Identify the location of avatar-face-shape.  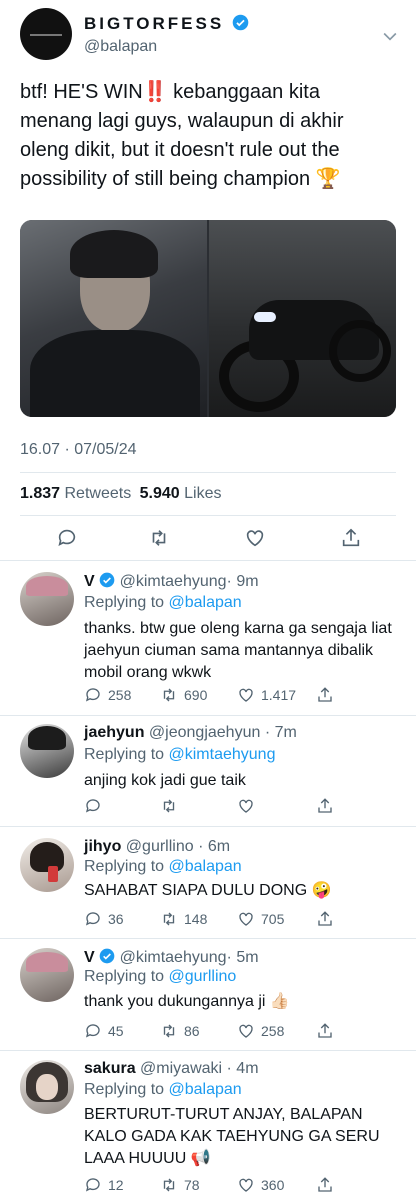
(47, 1087).